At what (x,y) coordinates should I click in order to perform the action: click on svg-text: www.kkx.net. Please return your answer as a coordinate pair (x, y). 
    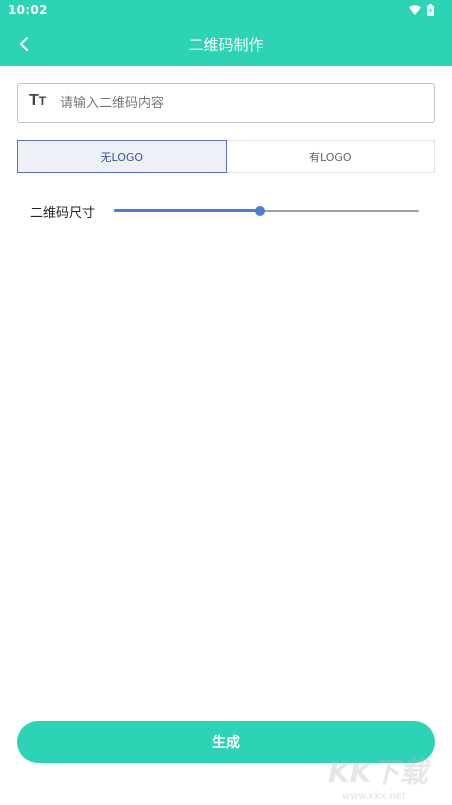
    Looking at the image, I should click on (374, 796).